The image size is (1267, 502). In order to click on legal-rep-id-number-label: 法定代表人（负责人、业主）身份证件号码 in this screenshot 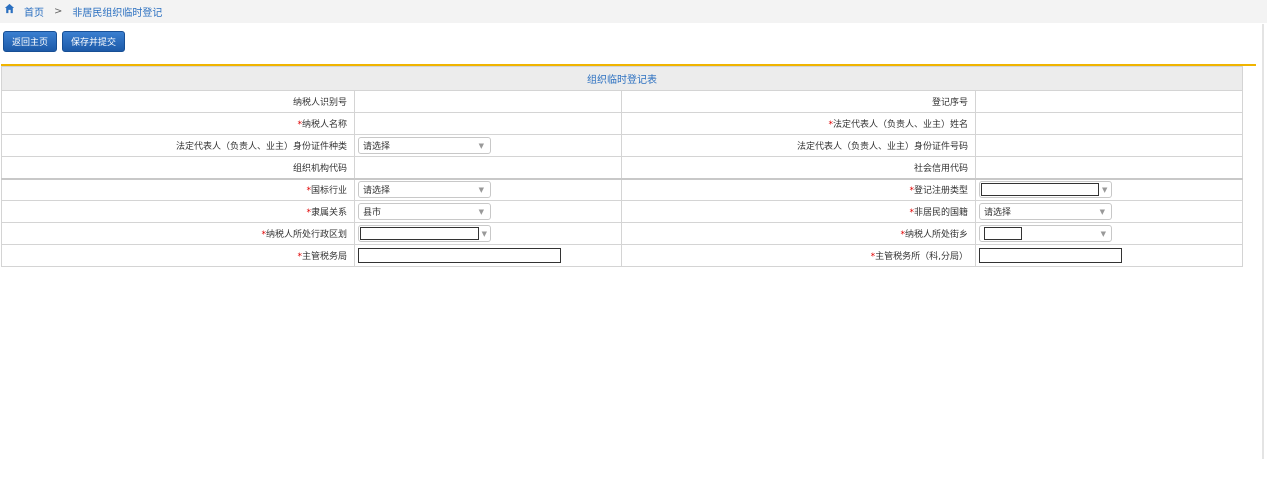, I will do `click(798, 145)`.